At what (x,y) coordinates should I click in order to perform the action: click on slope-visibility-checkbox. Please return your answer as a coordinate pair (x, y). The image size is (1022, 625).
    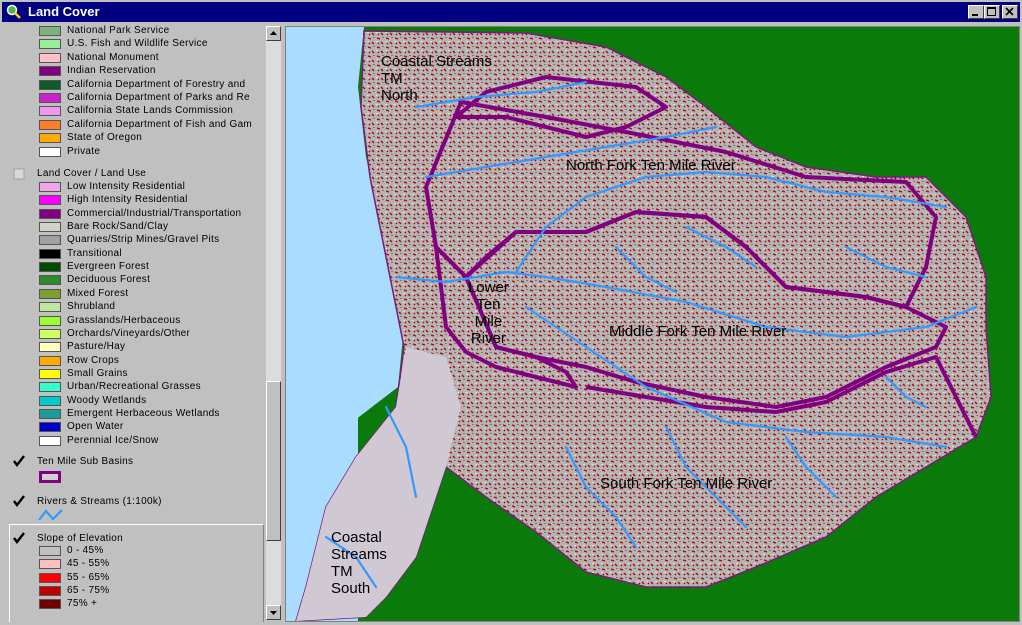
    Looking at the image, I should click on (19, 538).